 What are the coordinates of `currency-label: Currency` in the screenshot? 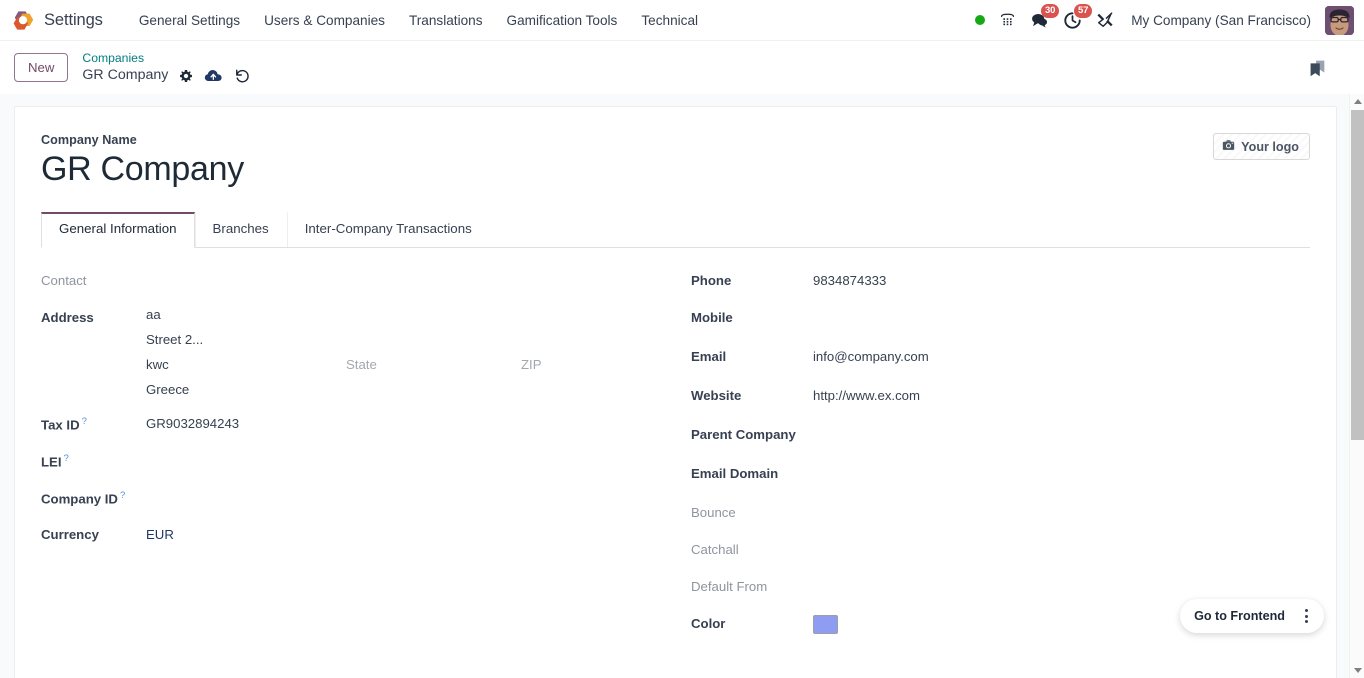 It's located at (70, 534).